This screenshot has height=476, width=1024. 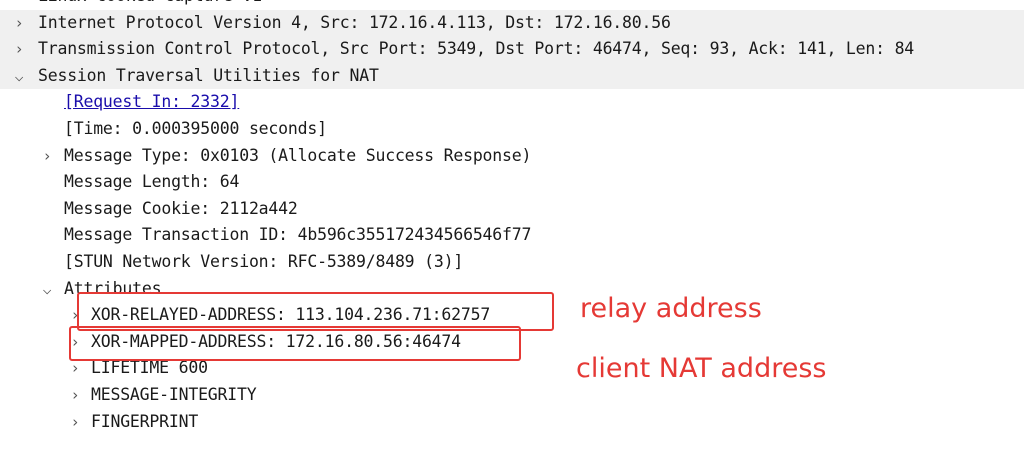 I want to click on tree-row-fingerprint: › FINGERPRINT, so click(x=512, y=422).